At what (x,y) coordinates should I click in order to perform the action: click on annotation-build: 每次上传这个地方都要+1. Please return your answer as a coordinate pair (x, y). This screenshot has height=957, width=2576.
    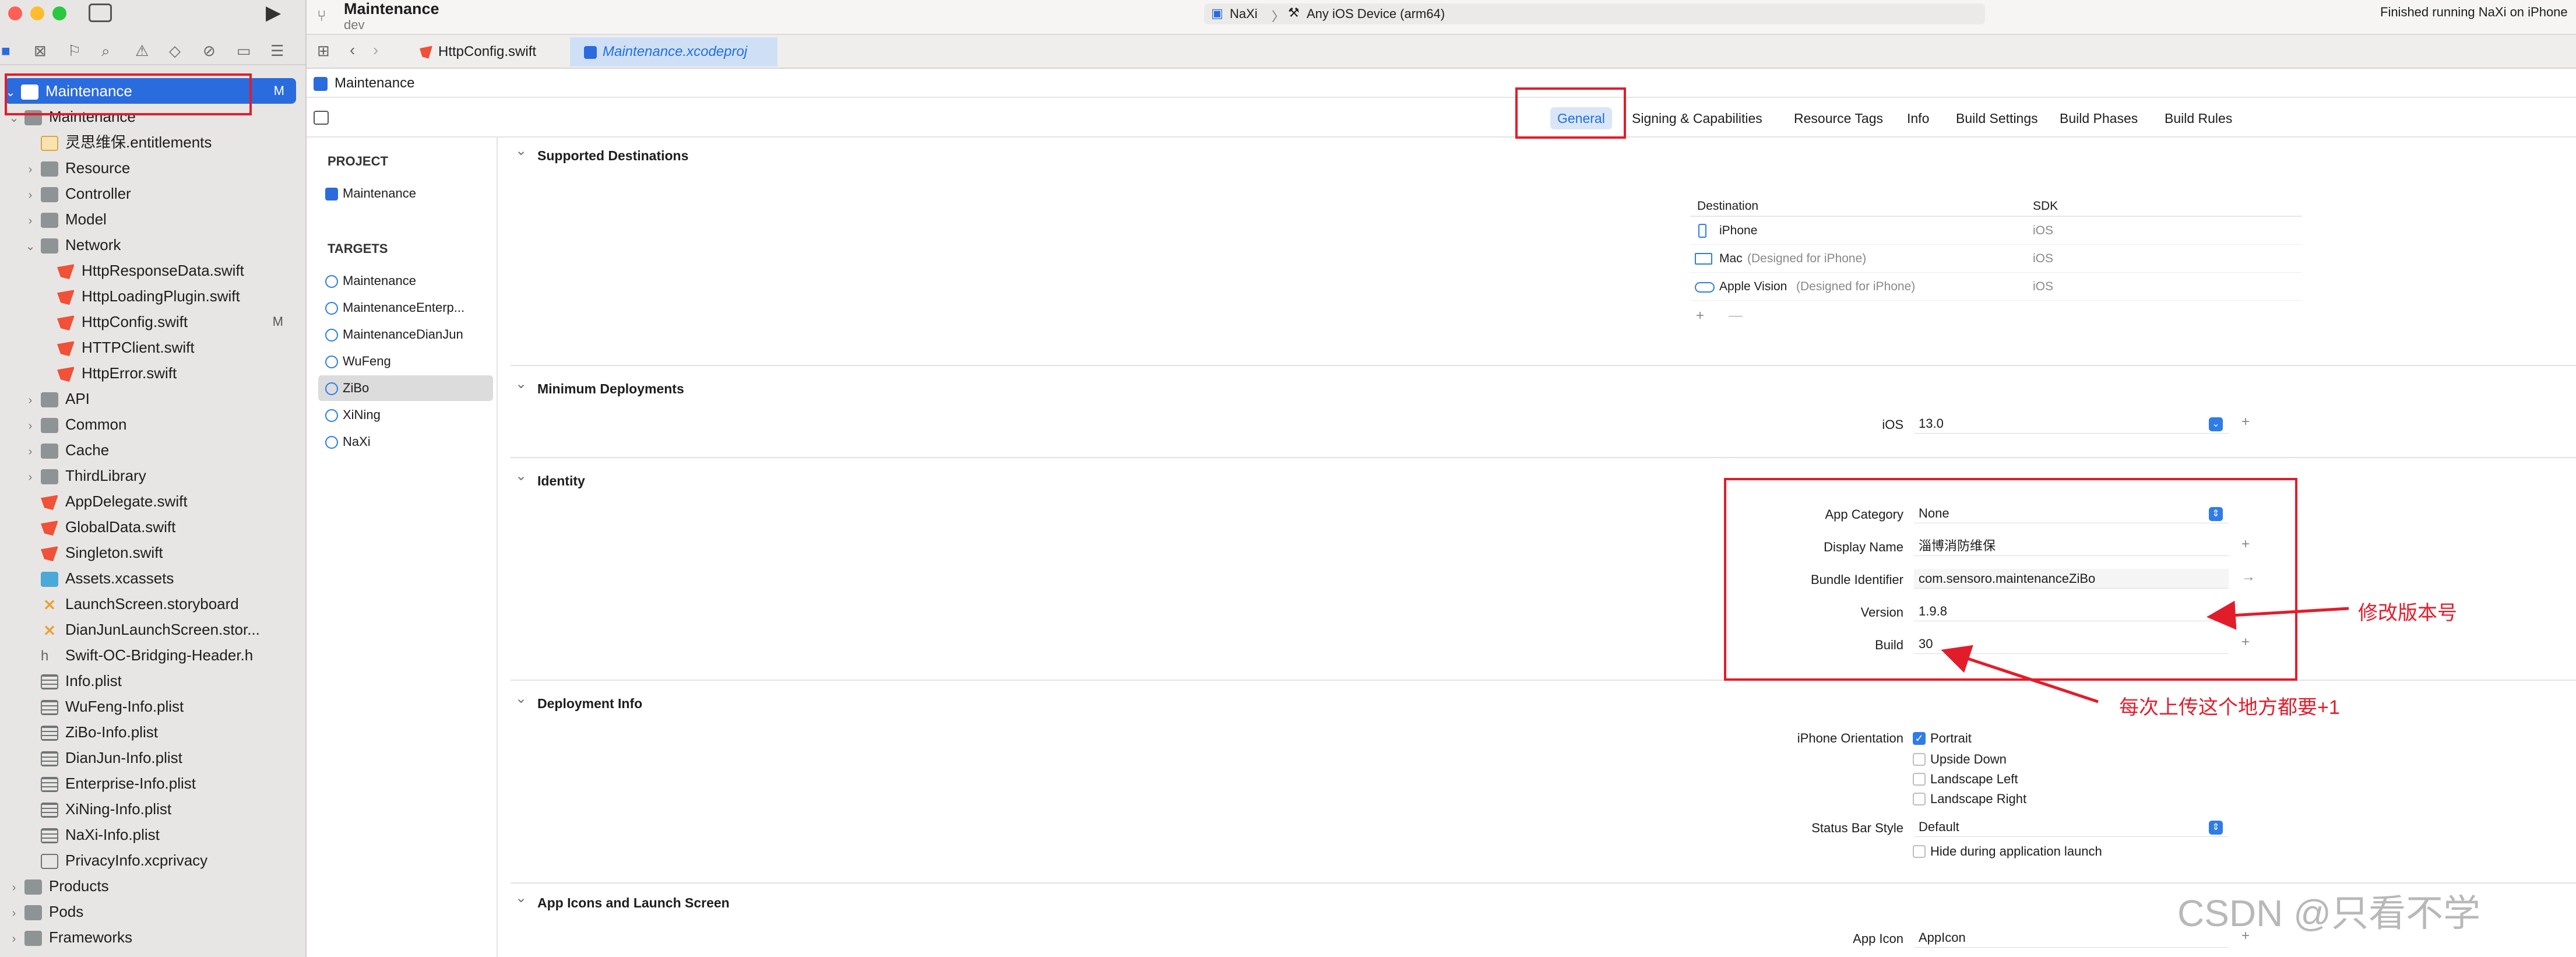
    Looking at the image, I should click on (2230, 707).